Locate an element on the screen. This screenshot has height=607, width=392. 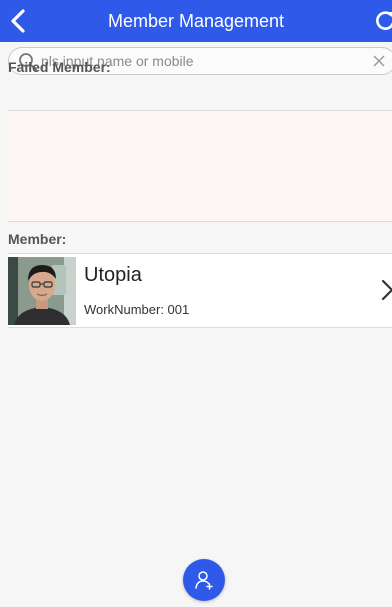
member-row: Utopia WorkNumber: 001 is located at coordinates (200, 290).